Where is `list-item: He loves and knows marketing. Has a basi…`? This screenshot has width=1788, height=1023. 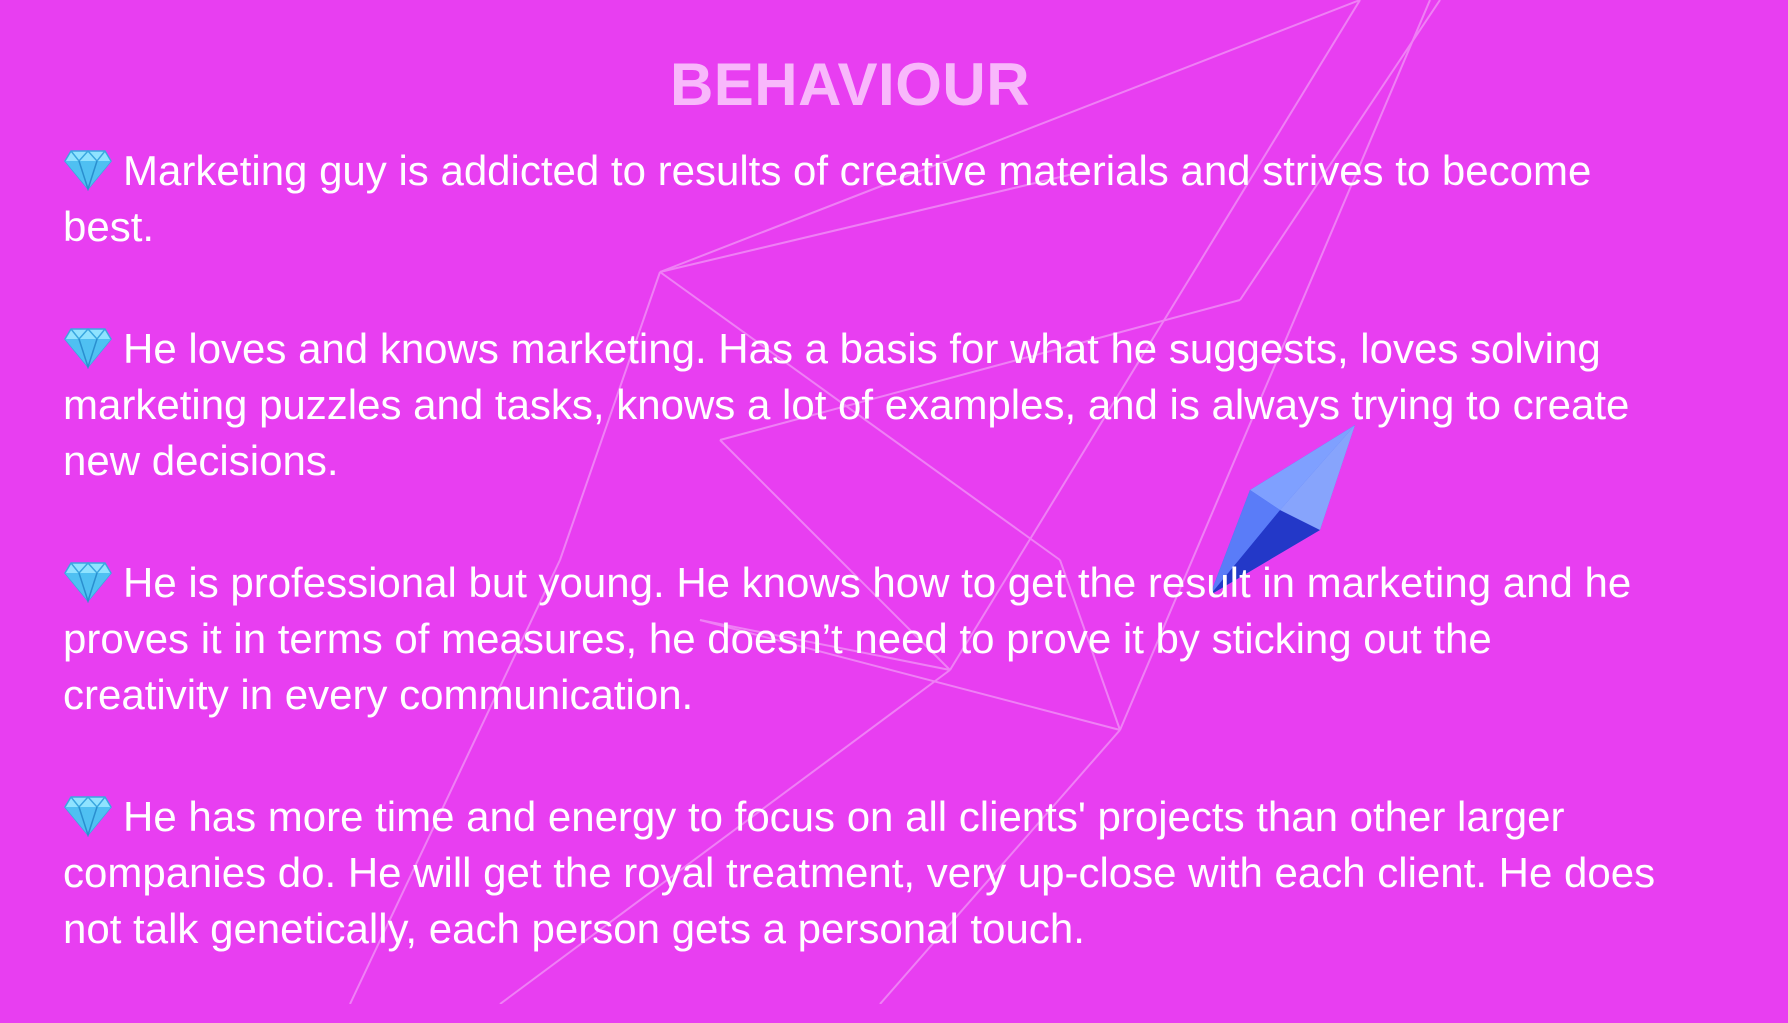 list-item: He loves and knows marketing. Has a basi… is located at coordinates (863, 405).